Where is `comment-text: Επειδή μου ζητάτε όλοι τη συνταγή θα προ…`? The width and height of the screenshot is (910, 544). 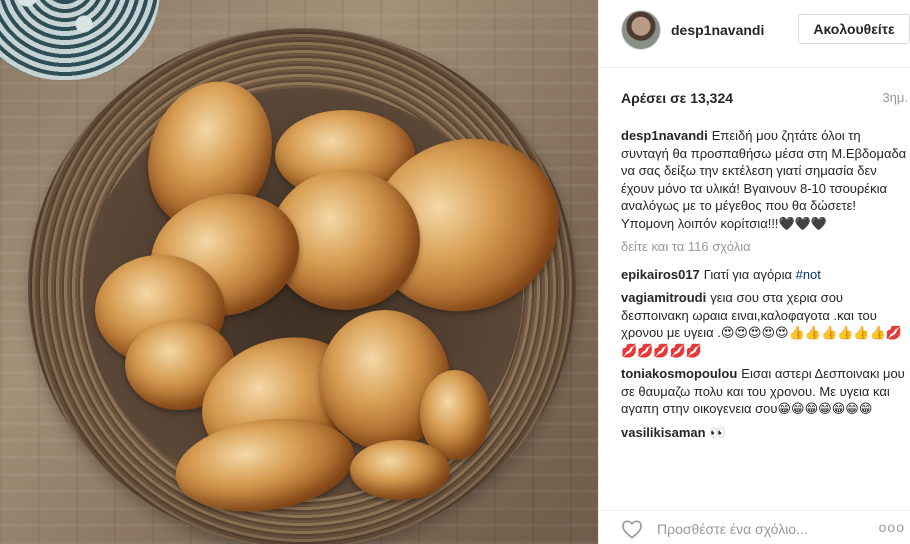
comment-text: Επειδή μου ζητάτε όλοι τη συνταγή θα προ… is located at coordinates (764, 179).